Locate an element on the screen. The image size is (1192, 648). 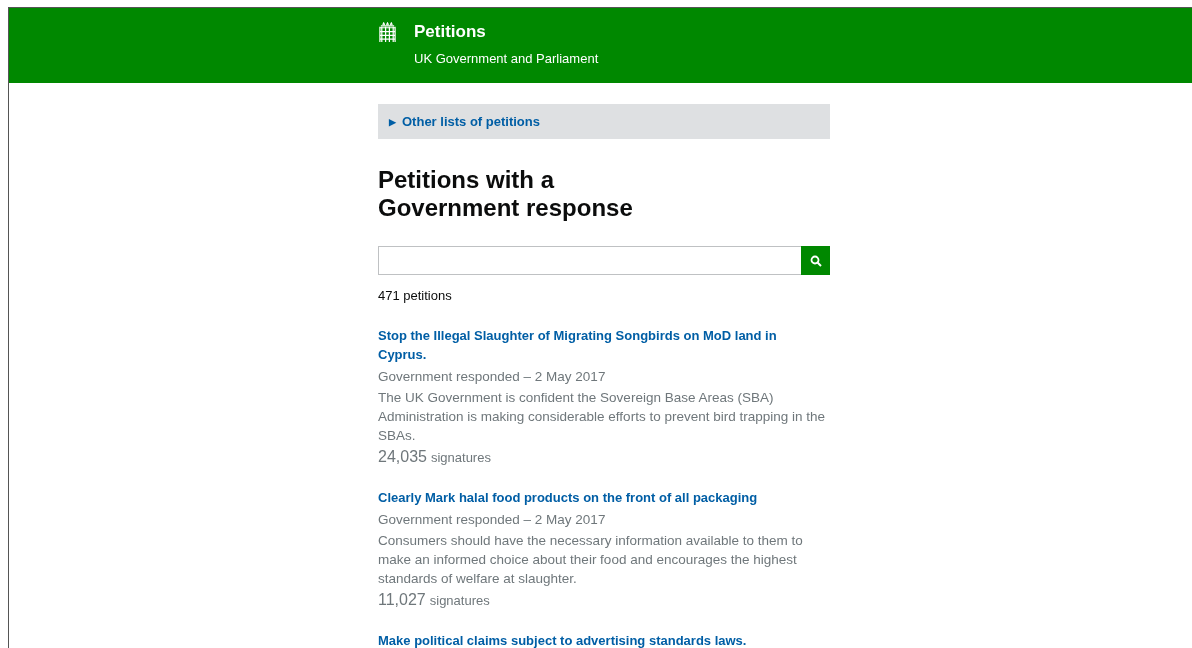
signature-count: 24,035 is located at coordinates (402, 456).